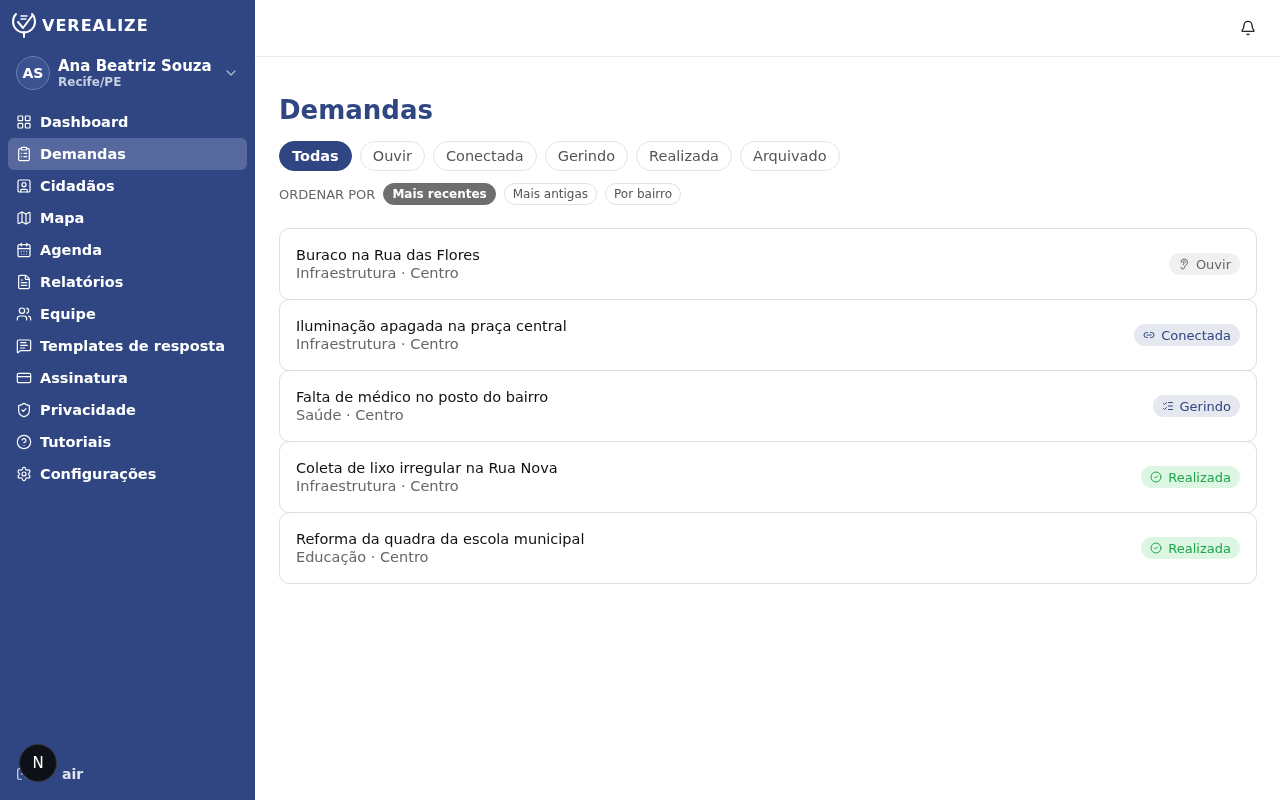 Image resolution: width=1280 pixels, height=800 pixels. What do you see at coordinates (363, 557) in the screenshot?
I see `demand-meta: Educação · Centro` at bounding box center [363, 557].